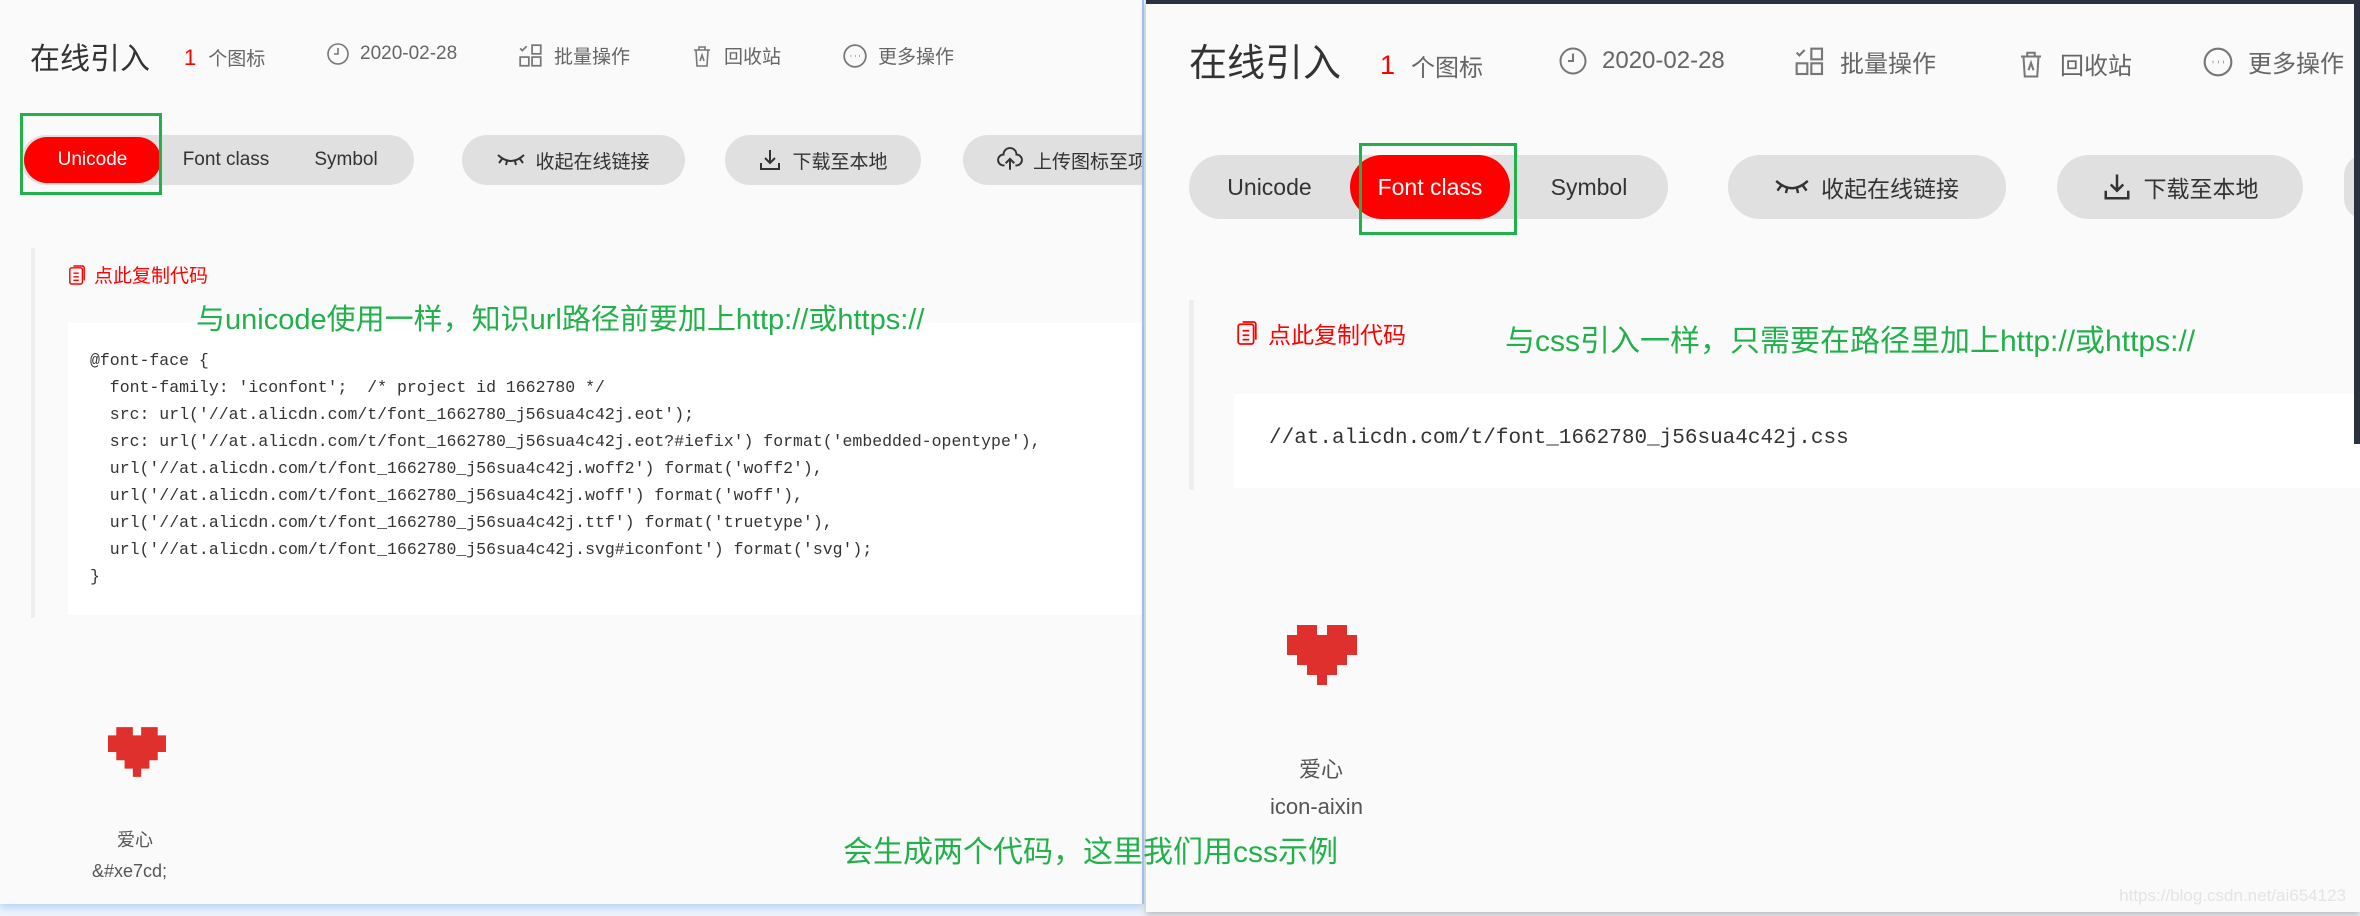 The width and height of the screenshot is (2360, 916). Describe the element at coordinates (2232, 895) in the screenshot. I see `watermark: https://blog.csdn.net/ai654123` at that location.